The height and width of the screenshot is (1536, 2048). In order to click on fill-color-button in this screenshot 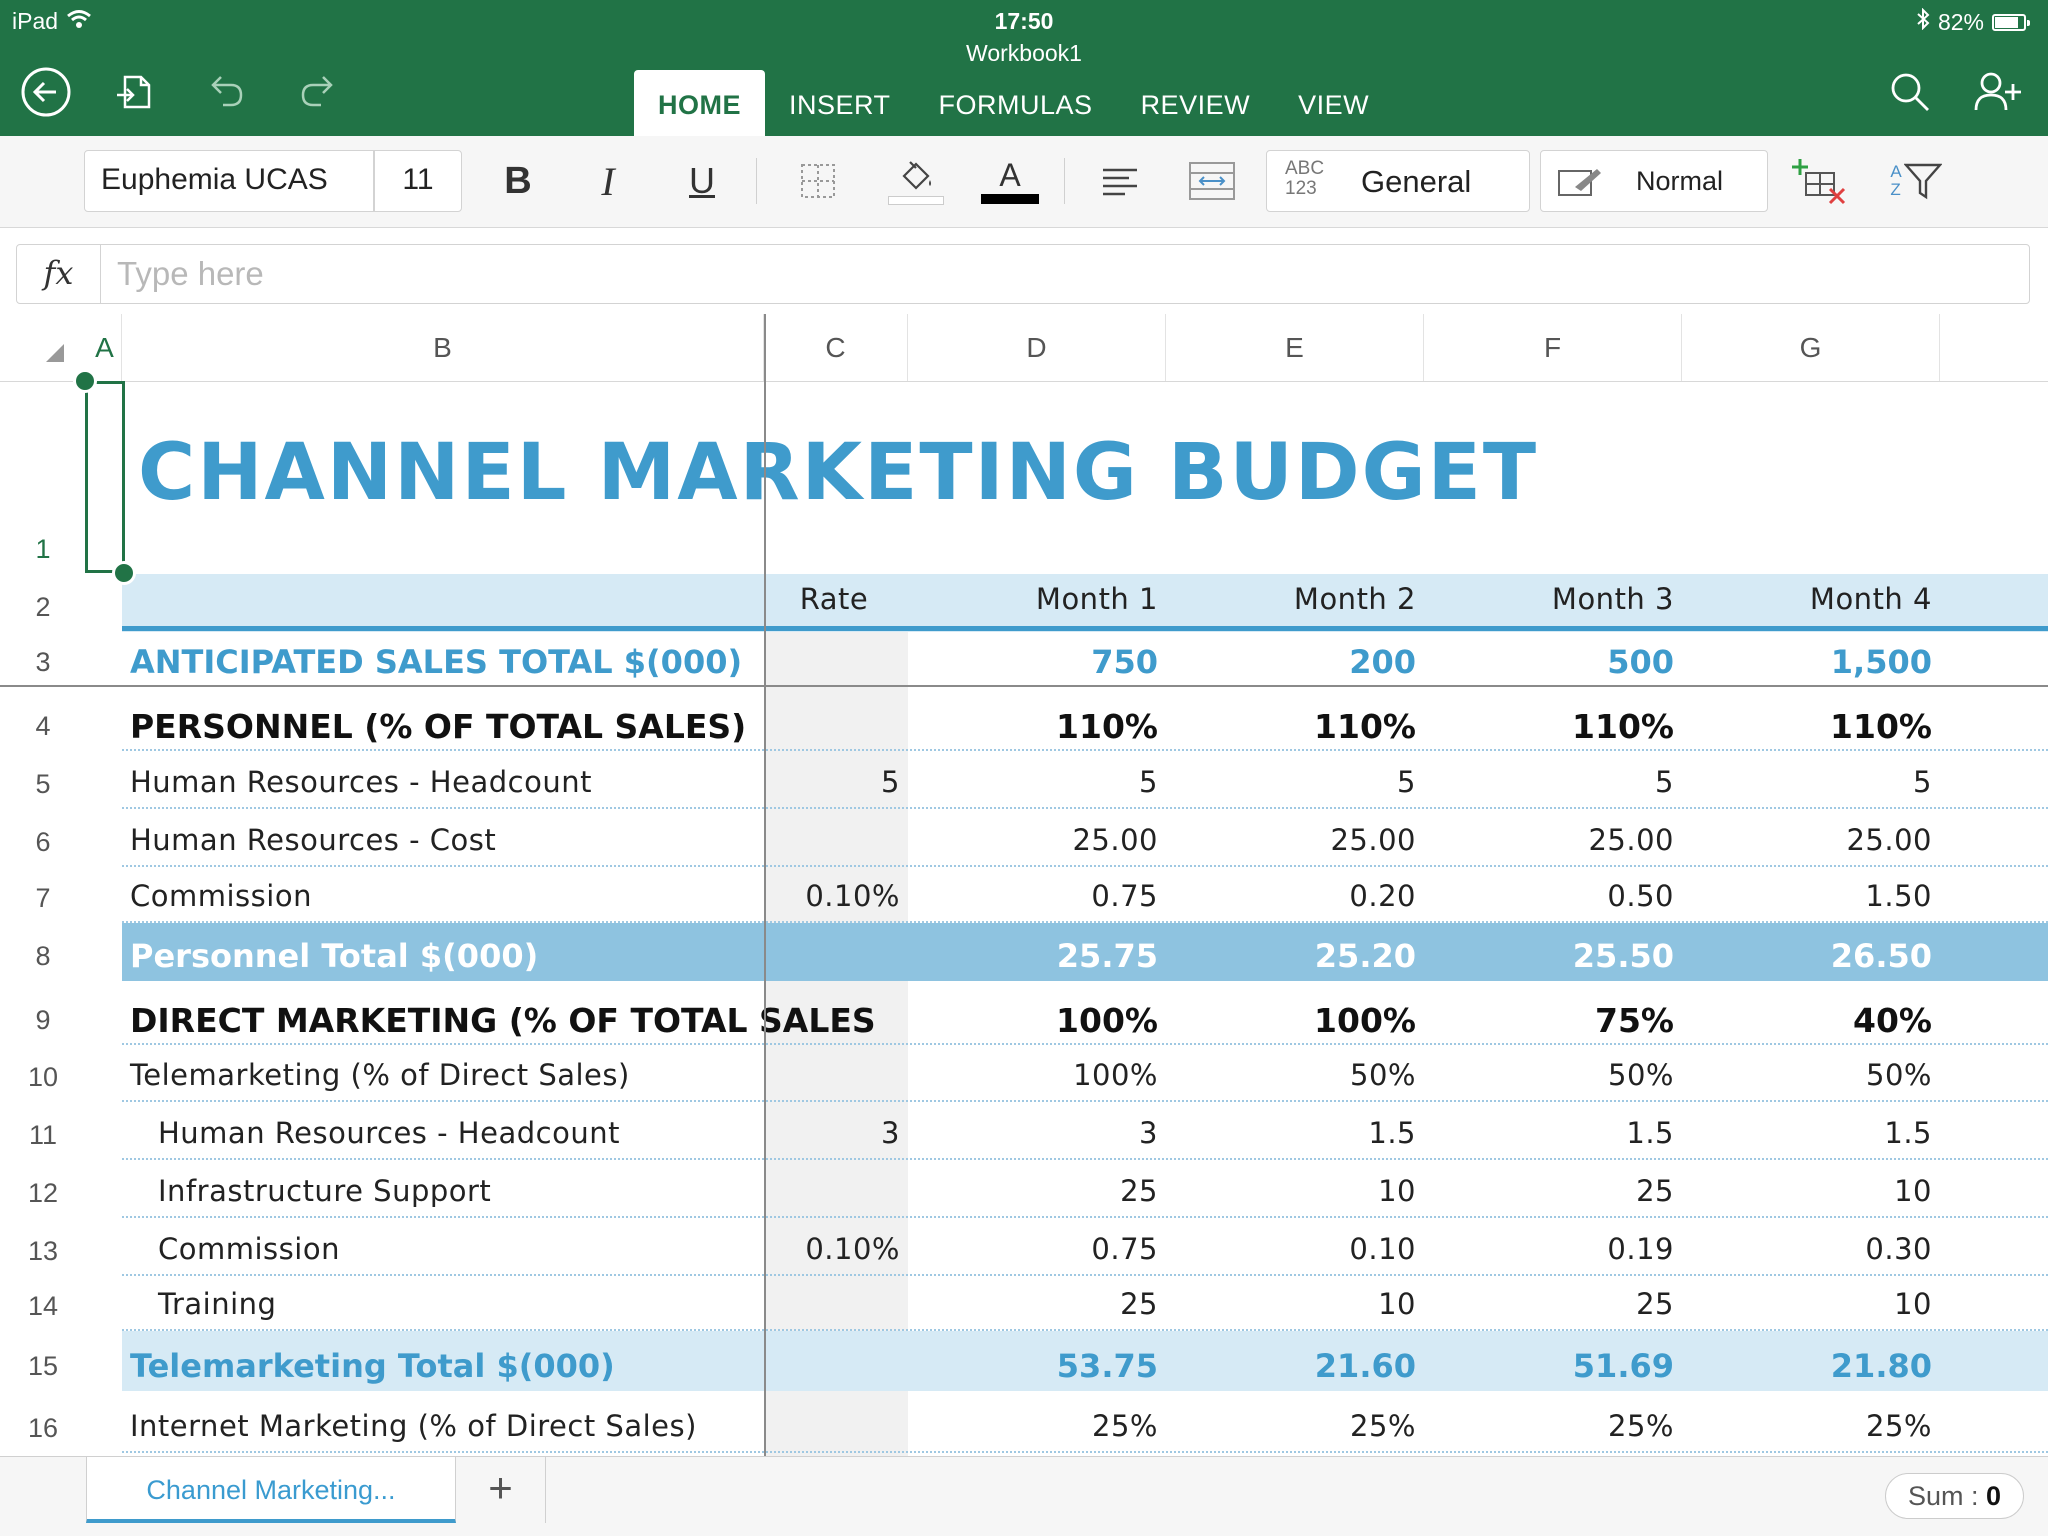, I will do `click(916, 181)`.